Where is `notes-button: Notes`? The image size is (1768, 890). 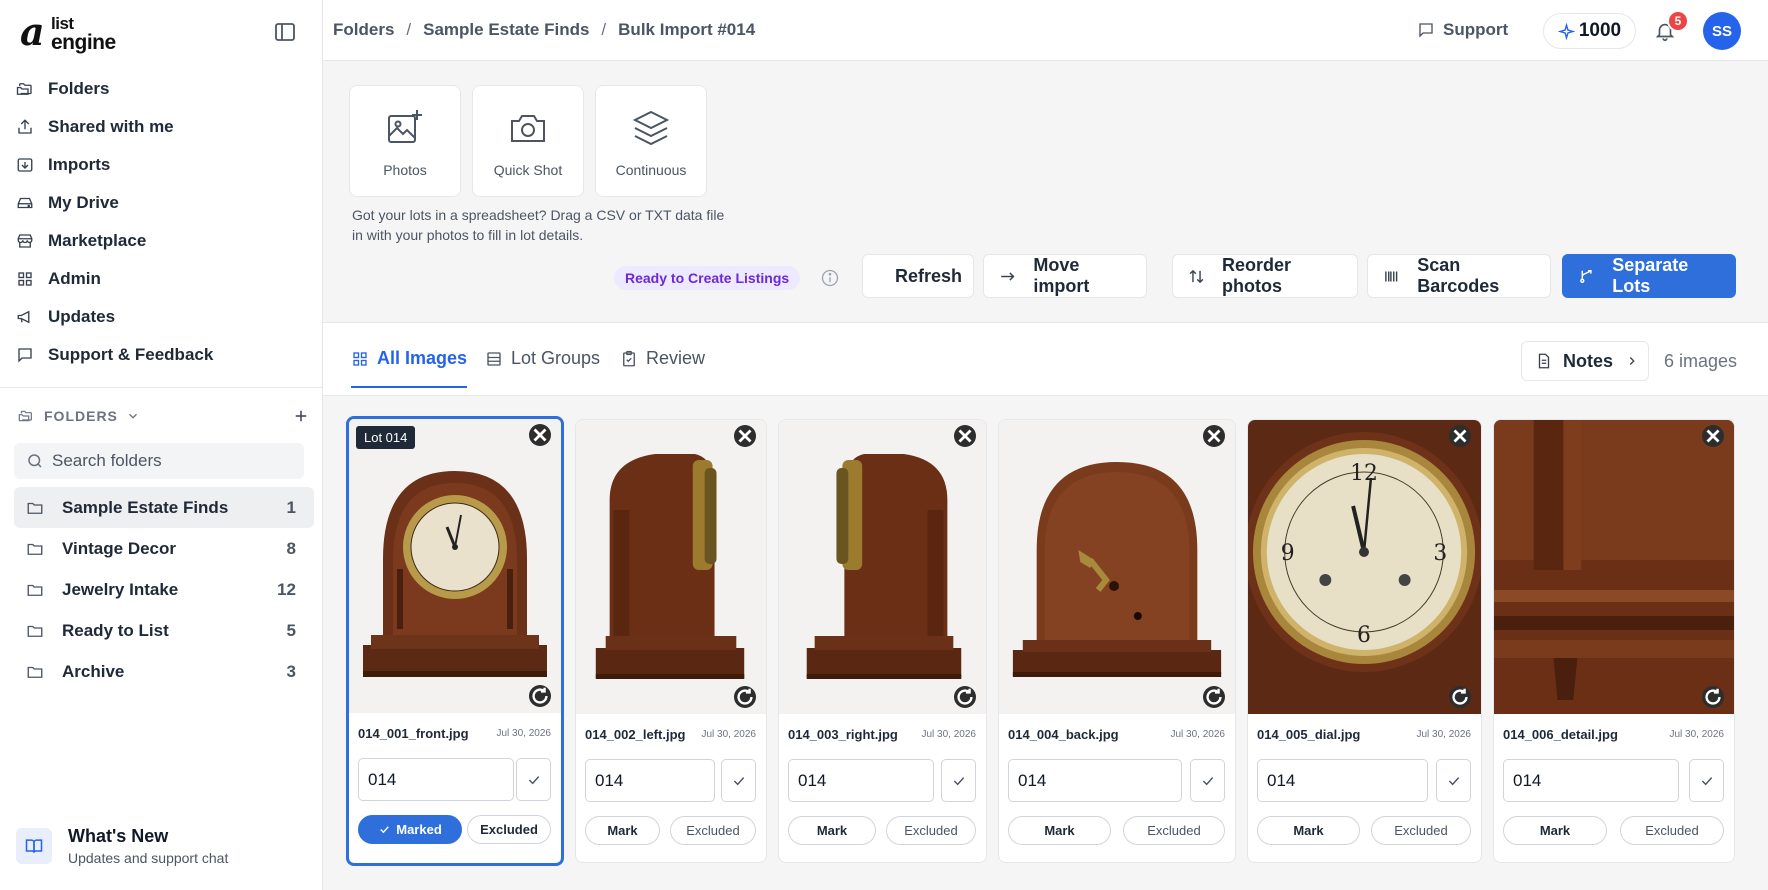 notes-button: Notes is located at coordinates (1585, 361).